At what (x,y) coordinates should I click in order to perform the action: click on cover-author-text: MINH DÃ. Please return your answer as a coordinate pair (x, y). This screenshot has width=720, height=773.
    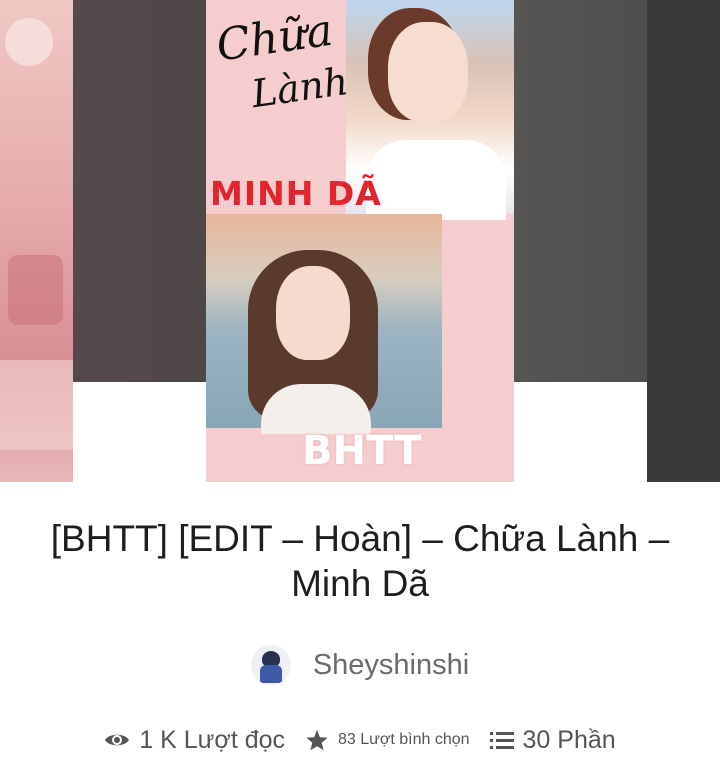
    Looking at the image, I should click on (296, 193).